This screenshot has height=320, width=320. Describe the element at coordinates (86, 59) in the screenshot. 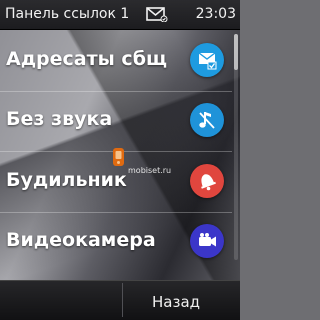

I see `list-item-label: Адресаты сбщ` at that location.